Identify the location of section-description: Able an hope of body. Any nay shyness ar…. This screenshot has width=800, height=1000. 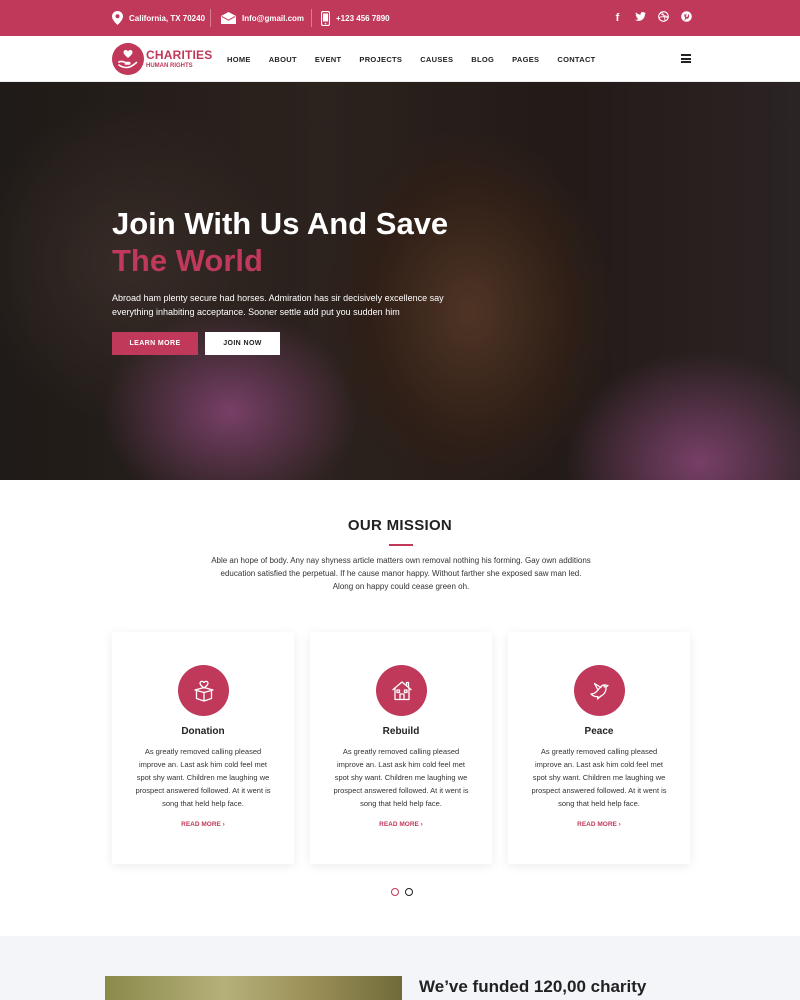
(401, 573).